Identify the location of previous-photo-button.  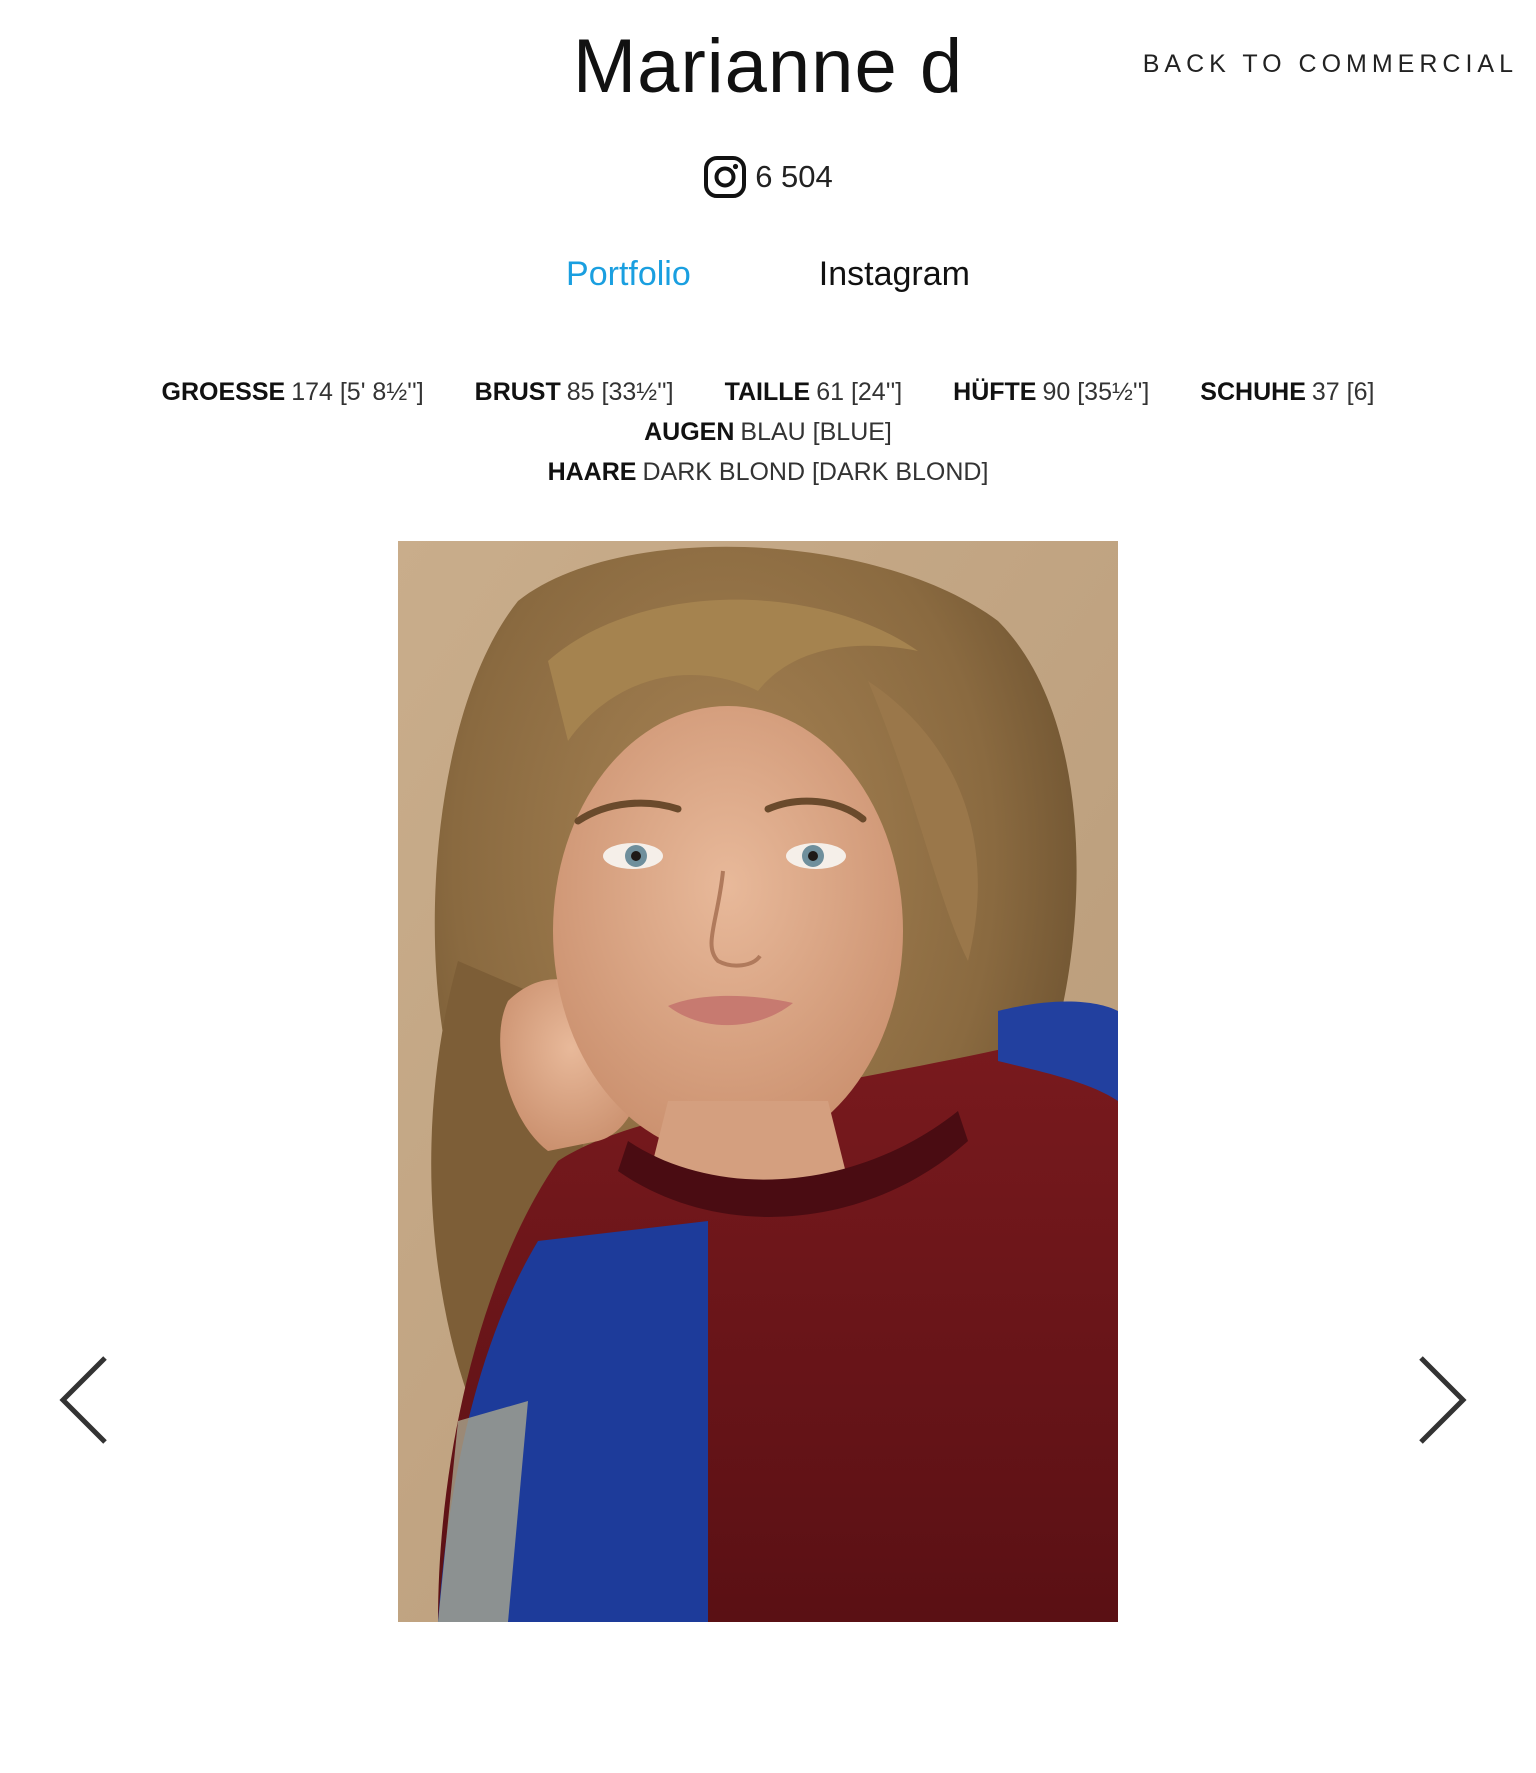
(85, 1400).